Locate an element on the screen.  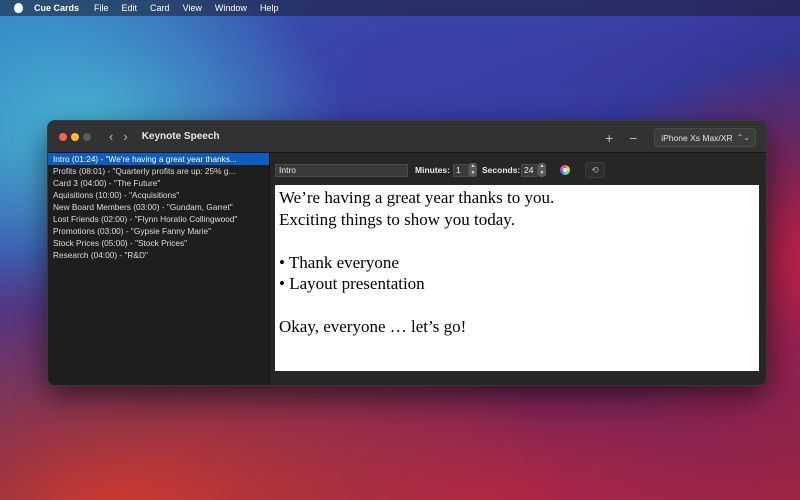
zoom-button is located at coordinates (87, 136).